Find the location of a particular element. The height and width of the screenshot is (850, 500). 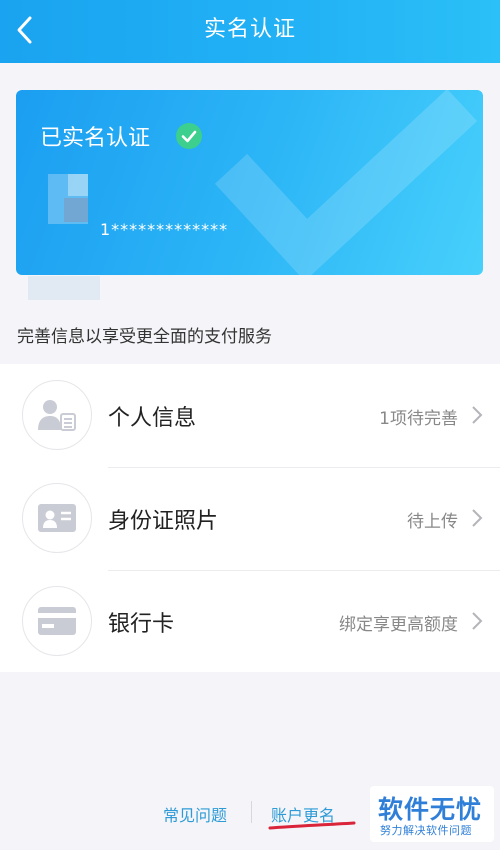

check-circle-icon is located at coordinates (189, 136).